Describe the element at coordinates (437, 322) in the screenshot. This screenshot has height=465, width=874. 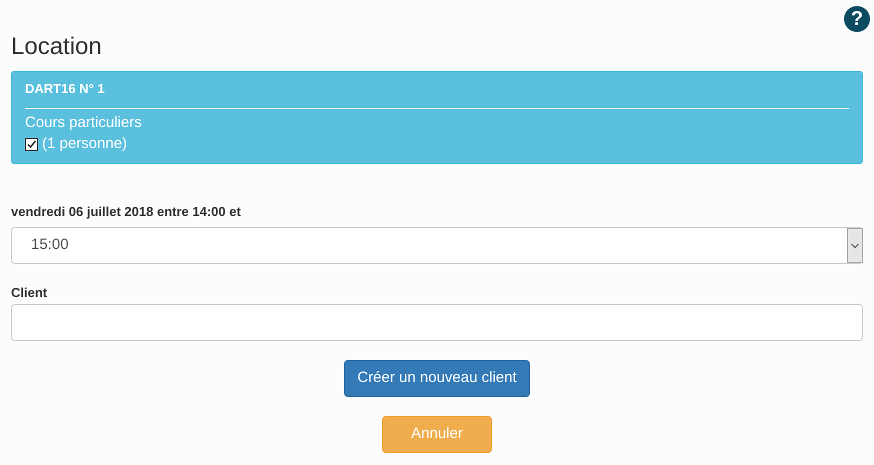
I see `client-input` at that location.